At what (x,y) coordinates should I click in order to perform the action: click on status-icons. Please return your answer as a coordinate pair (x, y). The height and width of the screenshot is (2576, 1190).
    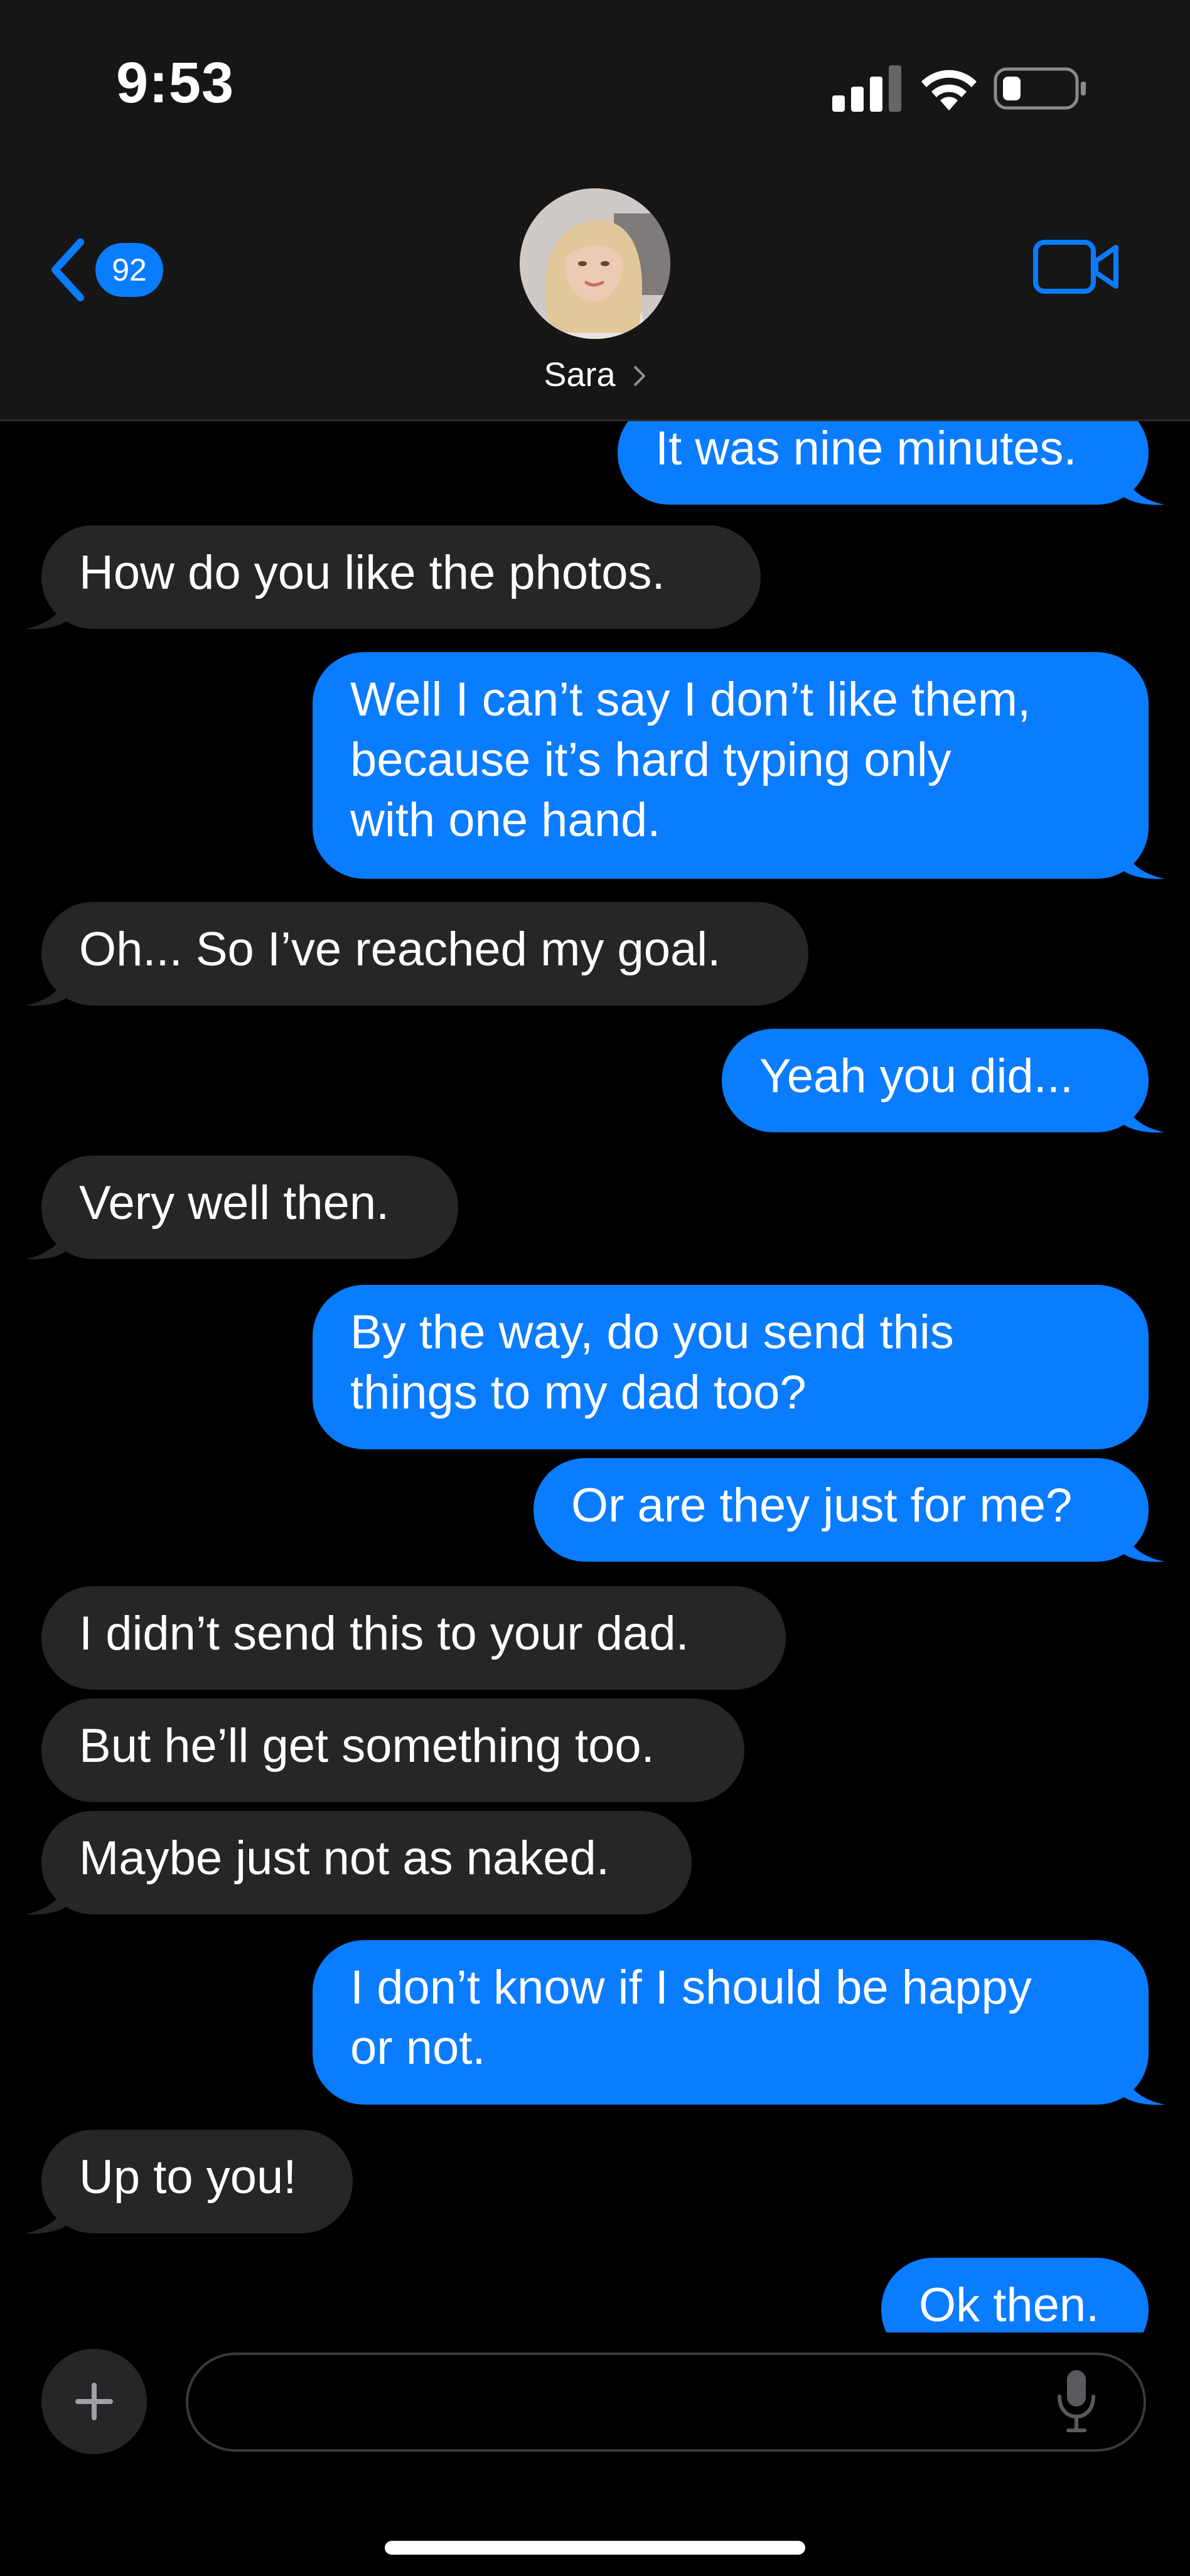
    Looking at the image, I should click on (959, 88).